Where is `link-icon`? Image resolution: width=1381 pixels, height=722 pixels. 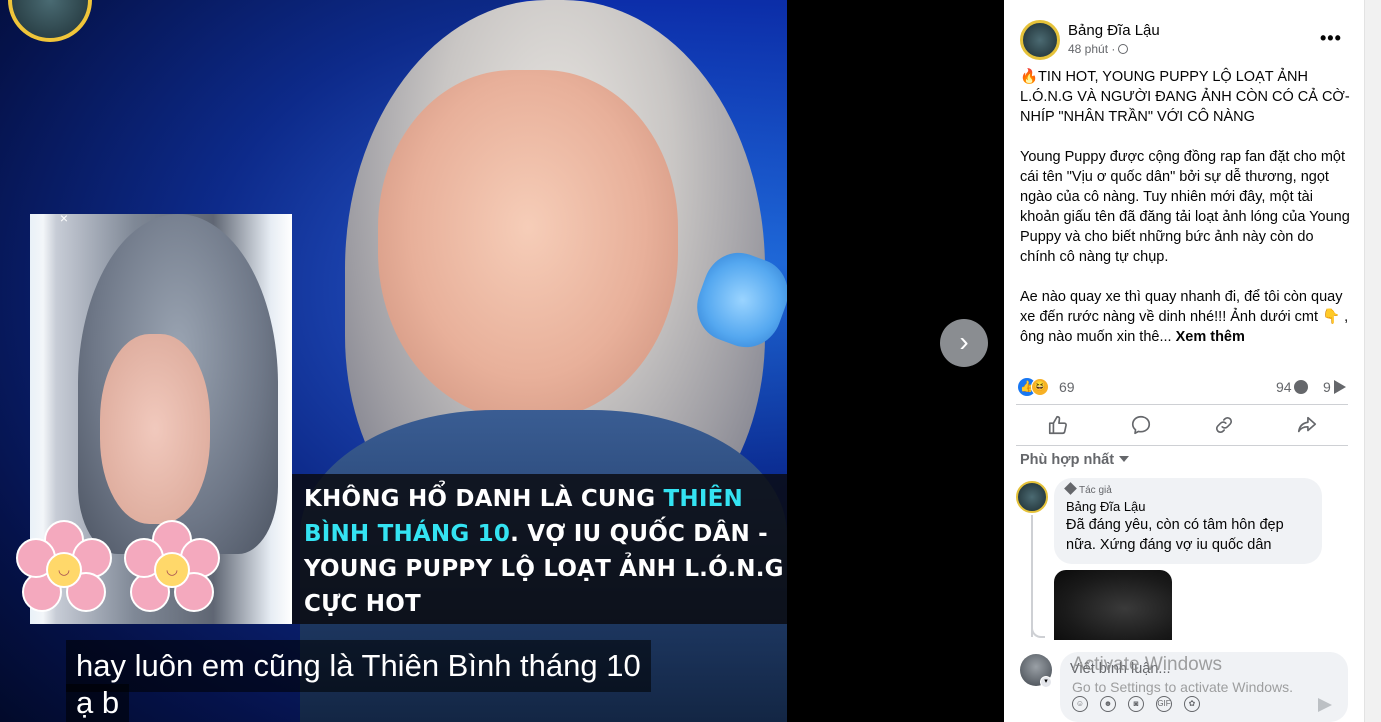
link-icon is located at coordinates (1223, 425).